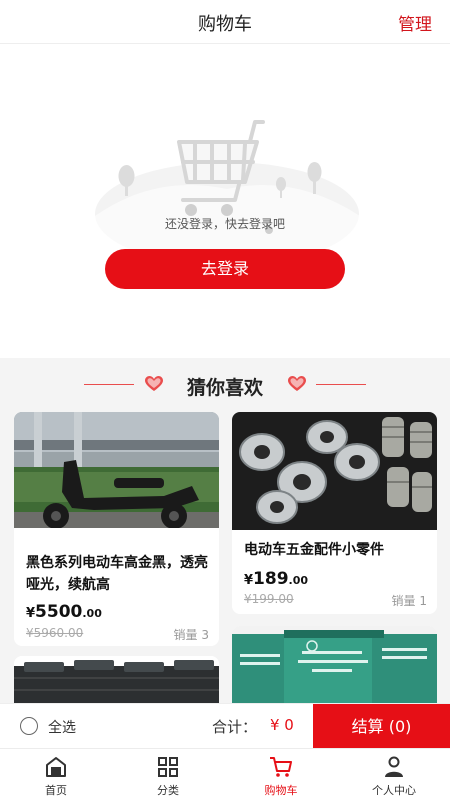 This screenshot has width=450, height=800. What do you see at coordinates (394, 790) in the screenshot?
I see `tab-profile-label: 个人中心` at bounding box center [394, 790].